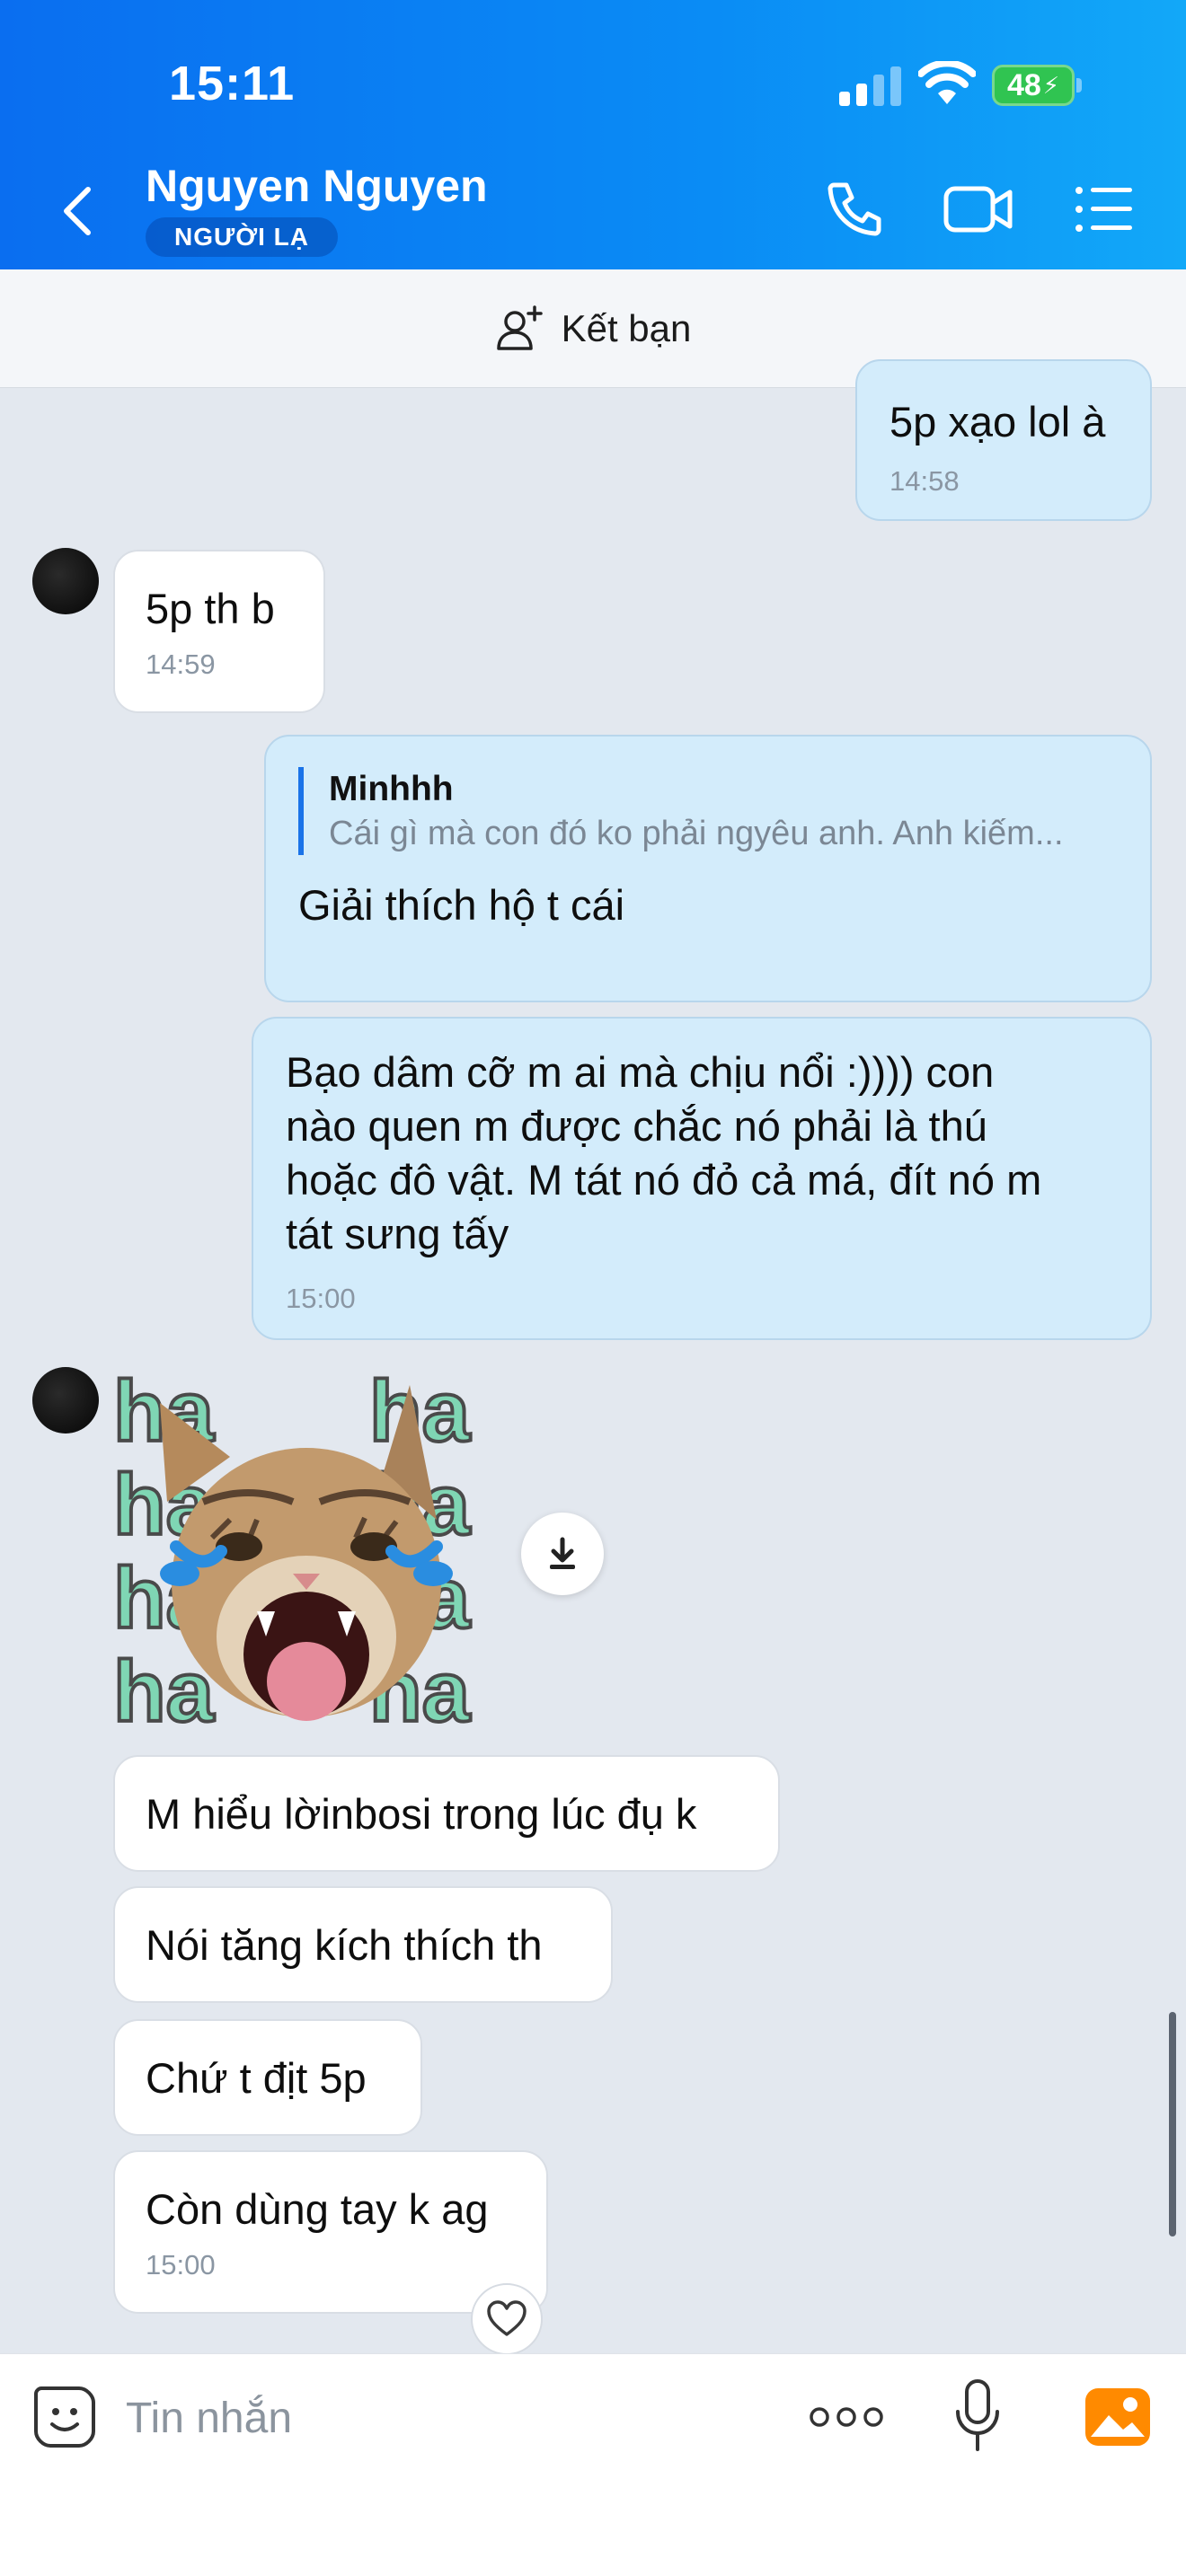  What do you see at coordinates (317, 186) in the screenshot?
I see `contact-name: Nguyen Nguyen` at bounding box center [317, 186].